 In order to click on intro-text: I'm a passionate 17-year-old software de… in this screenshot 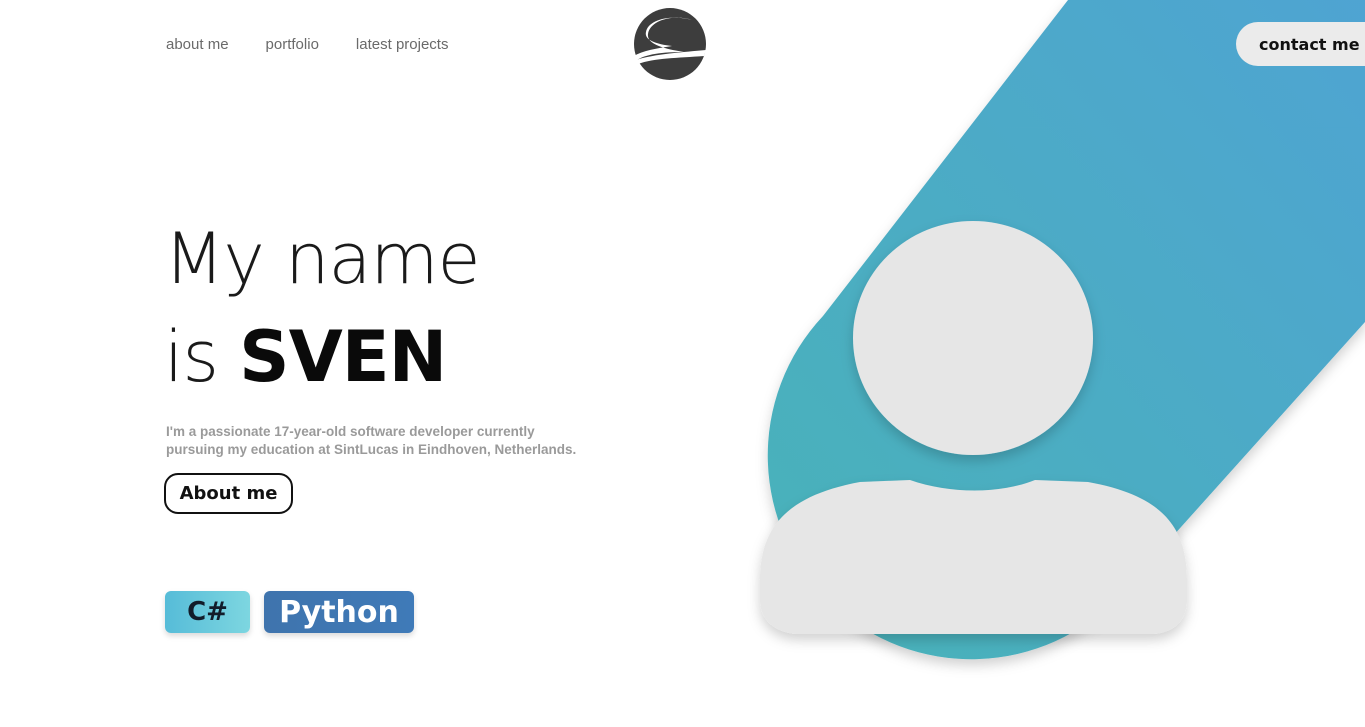, I will do `click(371, 440)`.